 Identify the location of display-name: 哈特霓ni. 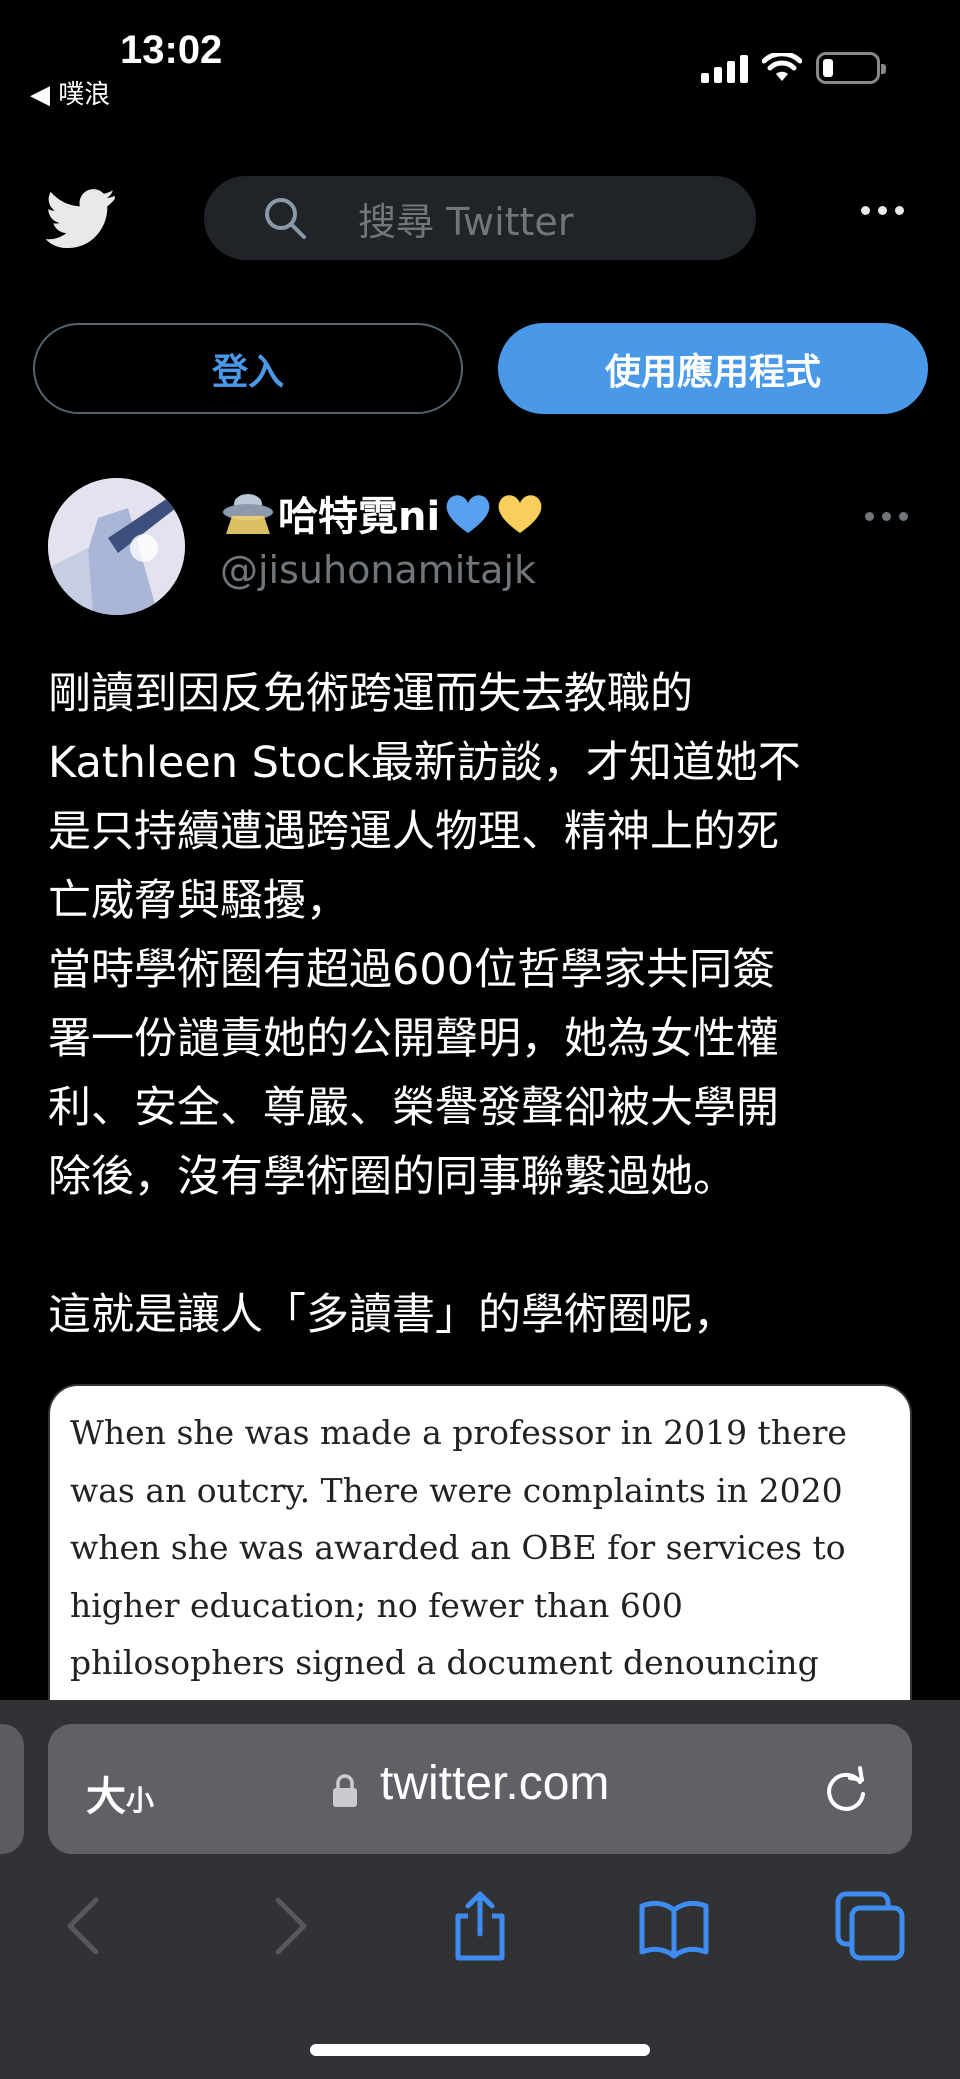
(383, 513).